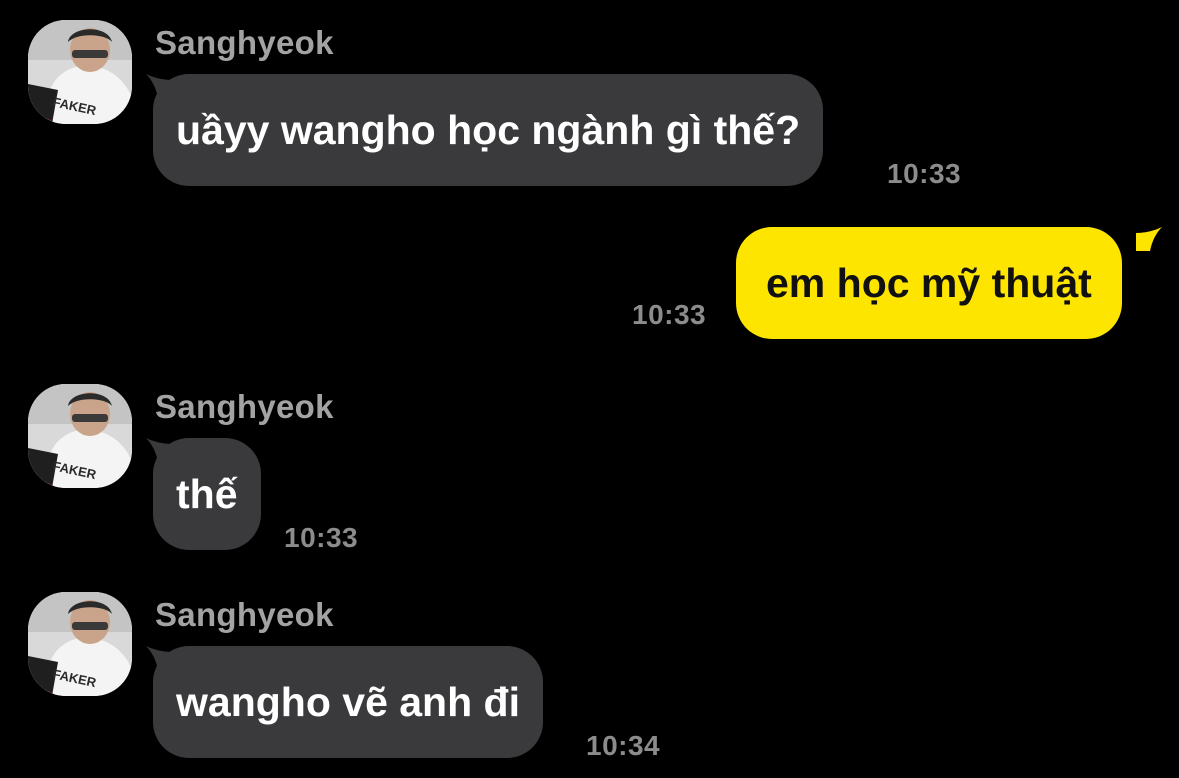 This screenshot has height=778, width=1179. I want to click on message-text: em học mỹ thuật, so click(929, 282).